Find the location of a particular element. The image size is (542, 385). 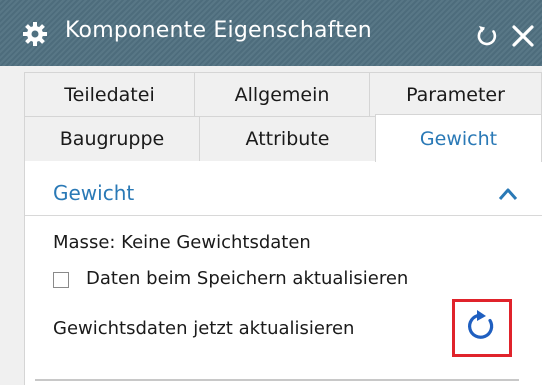

tab-label: Teiledatei is located at coordinates (109, 94).